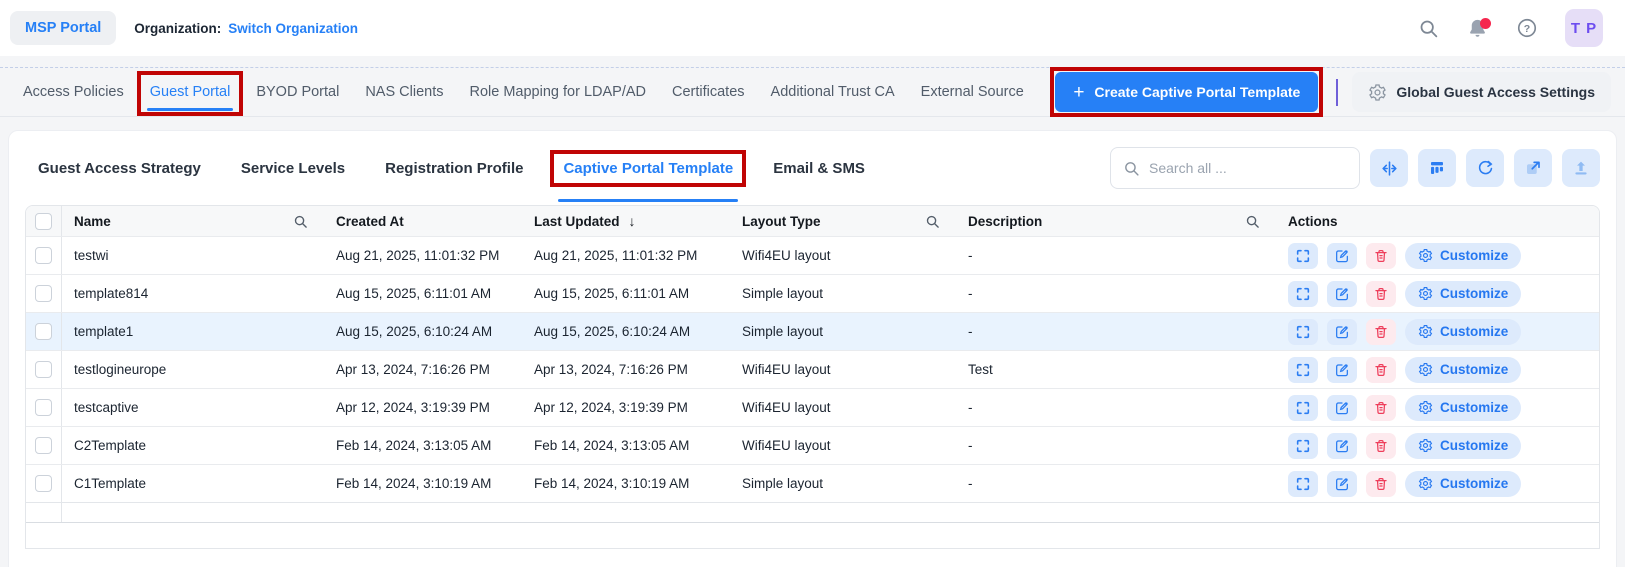 The height and width of the screenshot is (567, 1625). I want to click on cell-created-at: Apr 12, 2024, 3:19:39 PM, so click(413, 407).